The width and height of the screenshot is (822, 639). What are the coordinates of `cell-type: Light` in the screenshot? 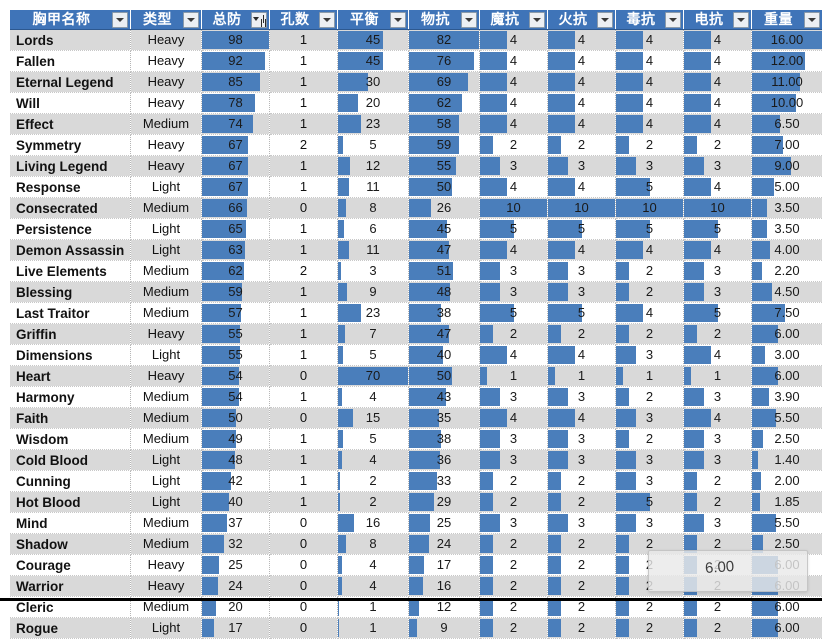 It's located at (166, 355).